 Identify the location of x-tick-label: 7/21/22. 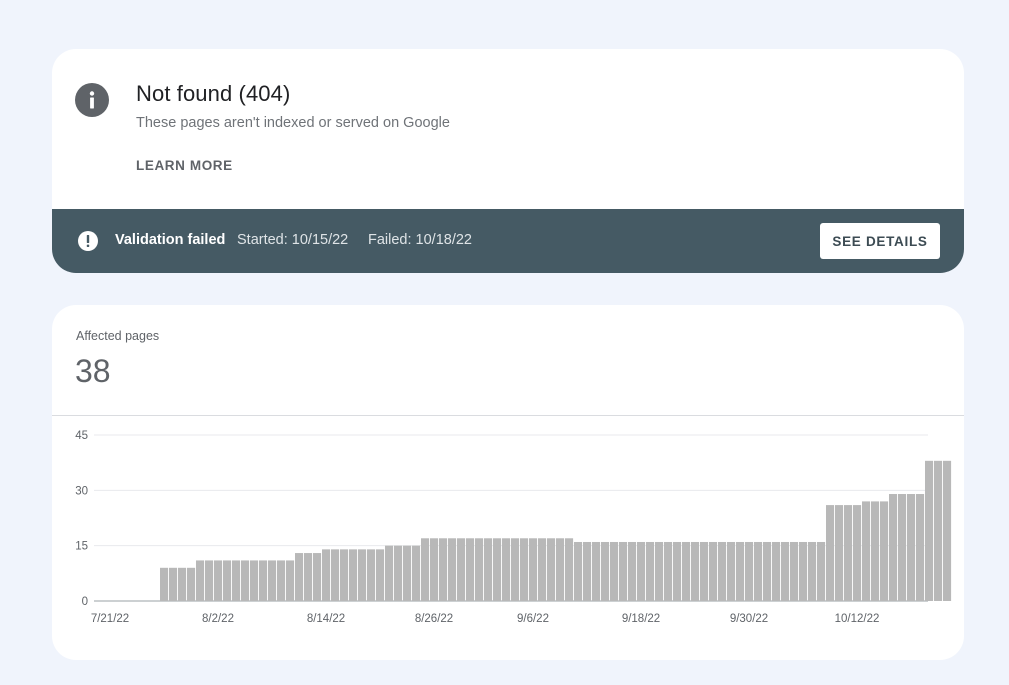
(110, 619).